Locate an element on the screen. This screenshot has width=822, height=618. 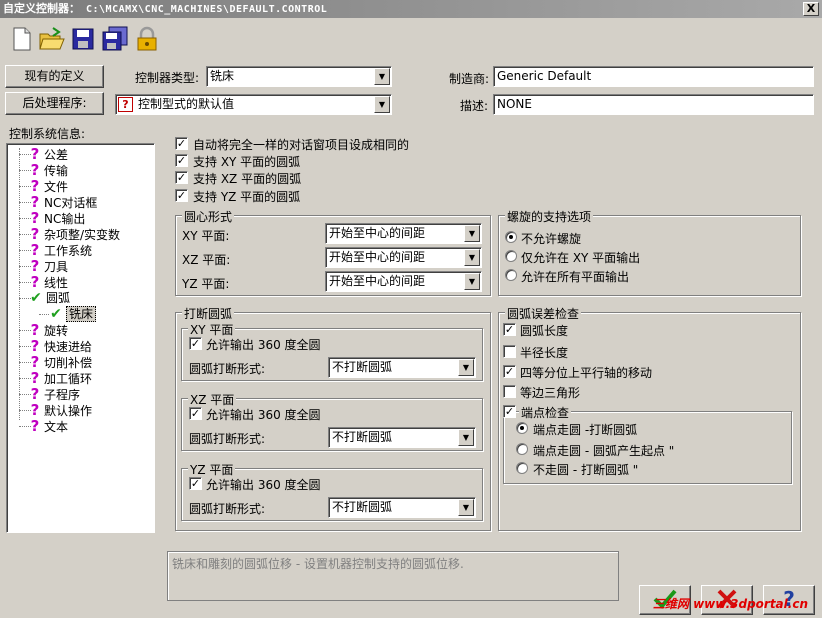
tree-item: ✔ 铣床 is located at coordinates (73, 314).